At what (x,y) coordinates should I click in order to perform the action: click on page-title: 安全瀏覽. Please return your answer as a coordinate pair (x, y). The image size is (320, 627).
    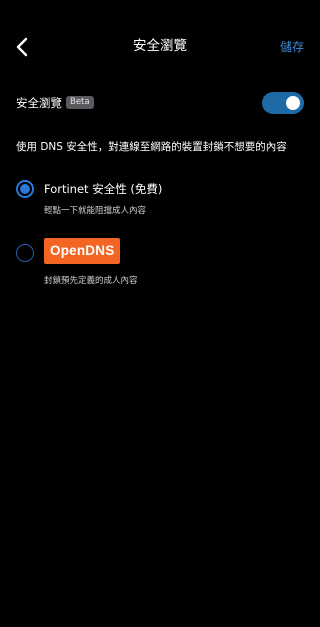
    Looking at the image, I should click on (160, 46).